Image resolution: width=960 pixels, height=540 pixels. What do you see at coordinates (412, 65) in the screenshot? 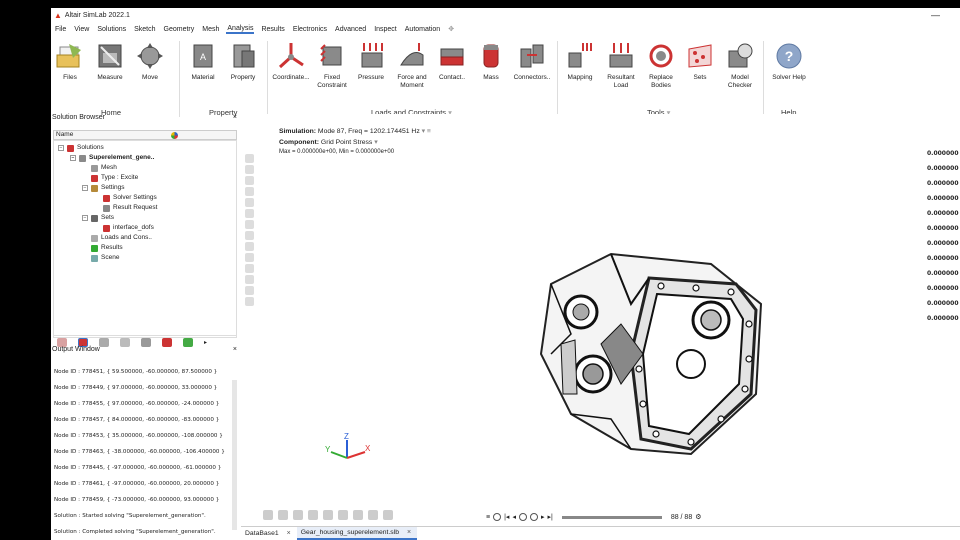
I see `force-moment-button: Force and Moment` at bounding box center [412, 65].